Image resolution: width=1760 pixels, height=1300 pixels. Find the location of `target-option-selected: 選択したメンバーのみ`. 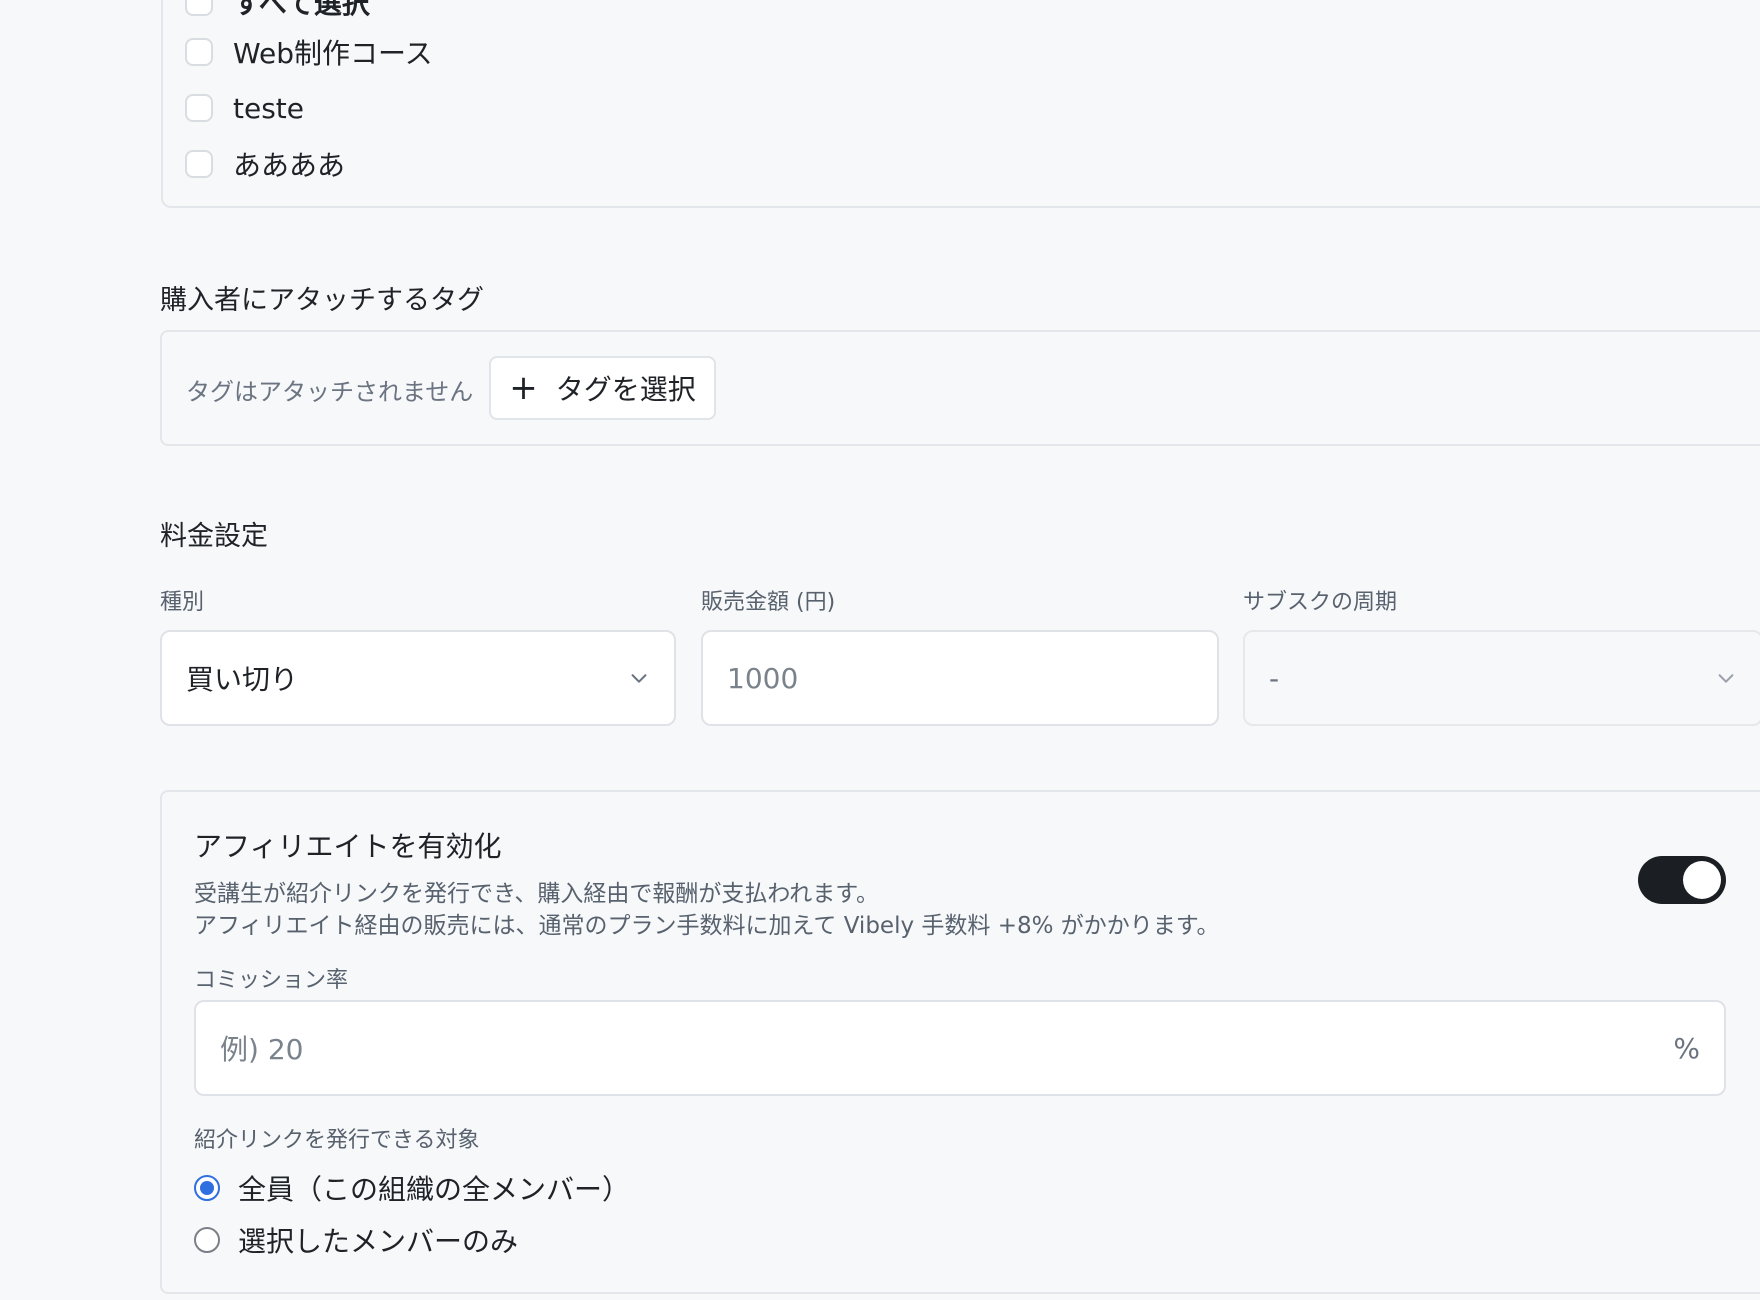

target-option-selected: 選択したメンバーのみ is located at coordinates (356, 1240).